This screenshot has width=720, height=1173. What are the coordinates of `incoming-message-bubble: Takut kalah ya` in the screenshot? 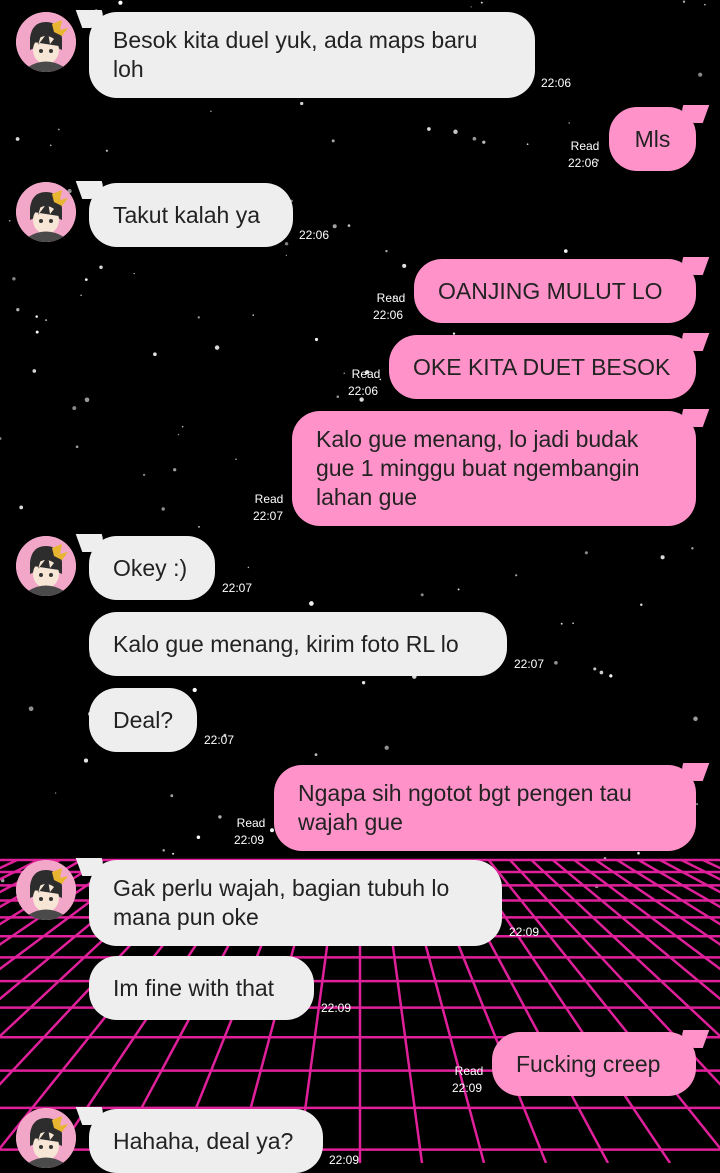 It's located at (191, 215).